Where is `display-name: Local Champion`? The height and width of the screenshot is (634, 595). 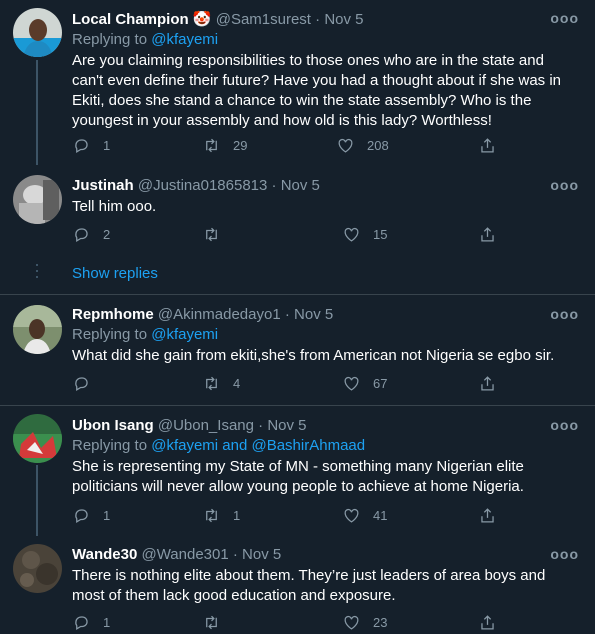 display-name: Local Champion is located at coordinates (130, 19).